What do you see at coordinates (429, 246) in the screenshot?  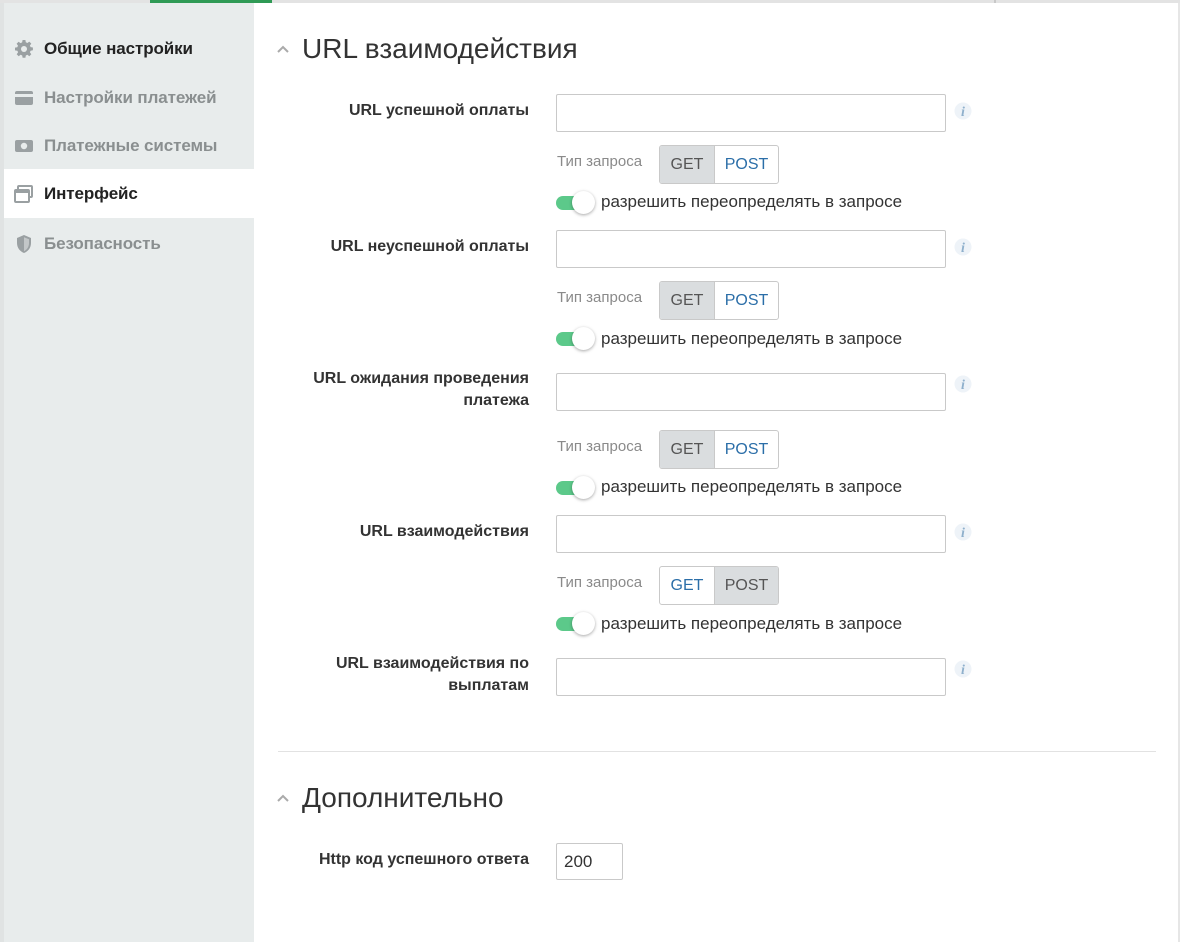 I see `fail-url-label: URL неуспешной оплаты` at bounding box center [429, 246].